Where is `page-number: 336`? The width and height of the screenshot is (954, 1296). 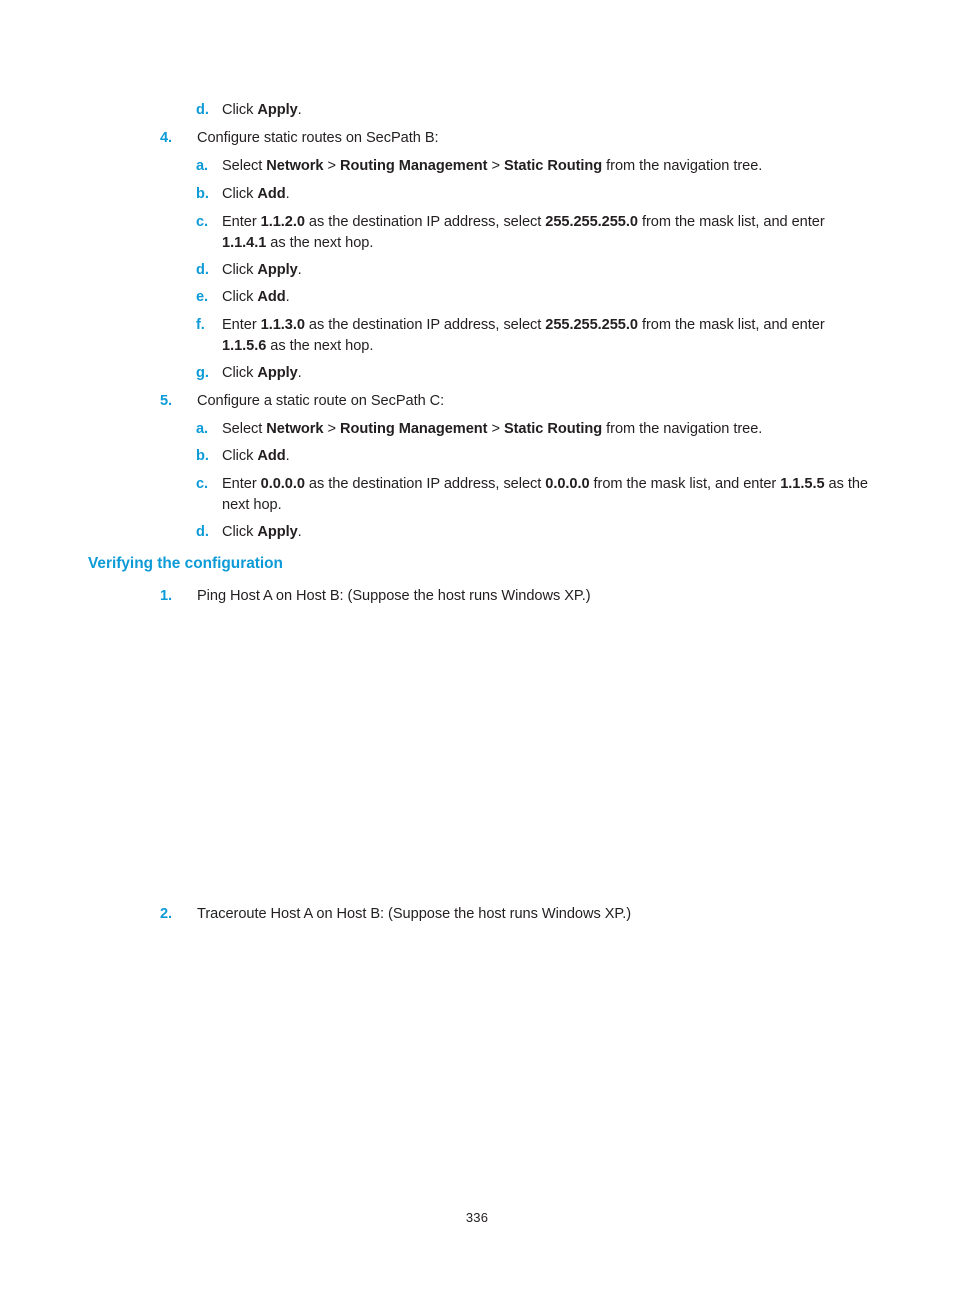
page-number: 336 is located at coordinates (477, 1217).